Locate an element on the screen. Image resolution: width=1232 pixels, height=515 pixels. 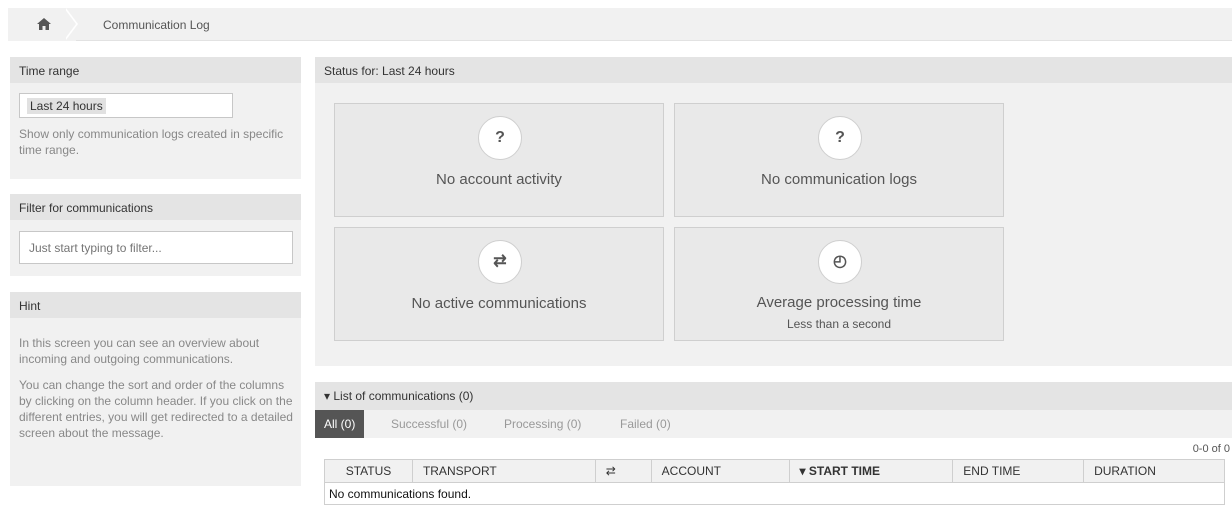
breadcrumb-separator-fill is located at coordinates (70, 24).